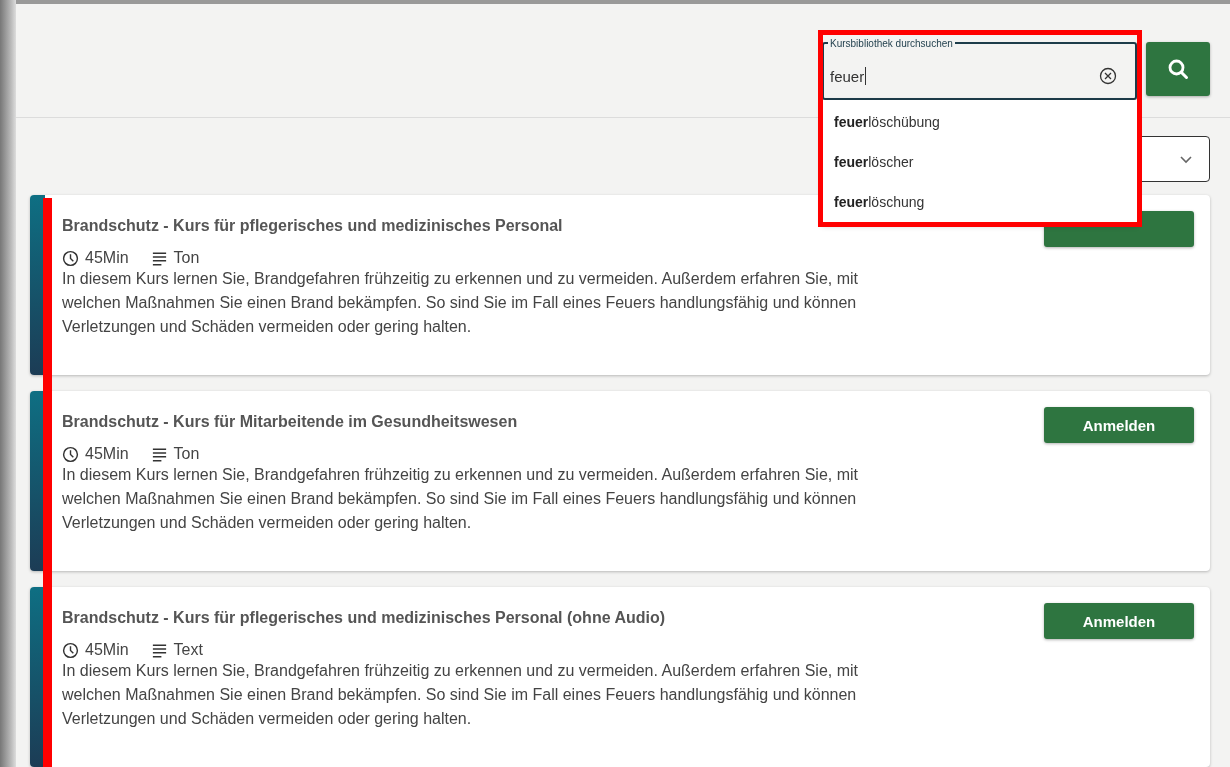 This screenshot has height=767, width=1230. Describe the element at coordinates (866, 76) in the screenshot. I see `text-cursor` at that location.